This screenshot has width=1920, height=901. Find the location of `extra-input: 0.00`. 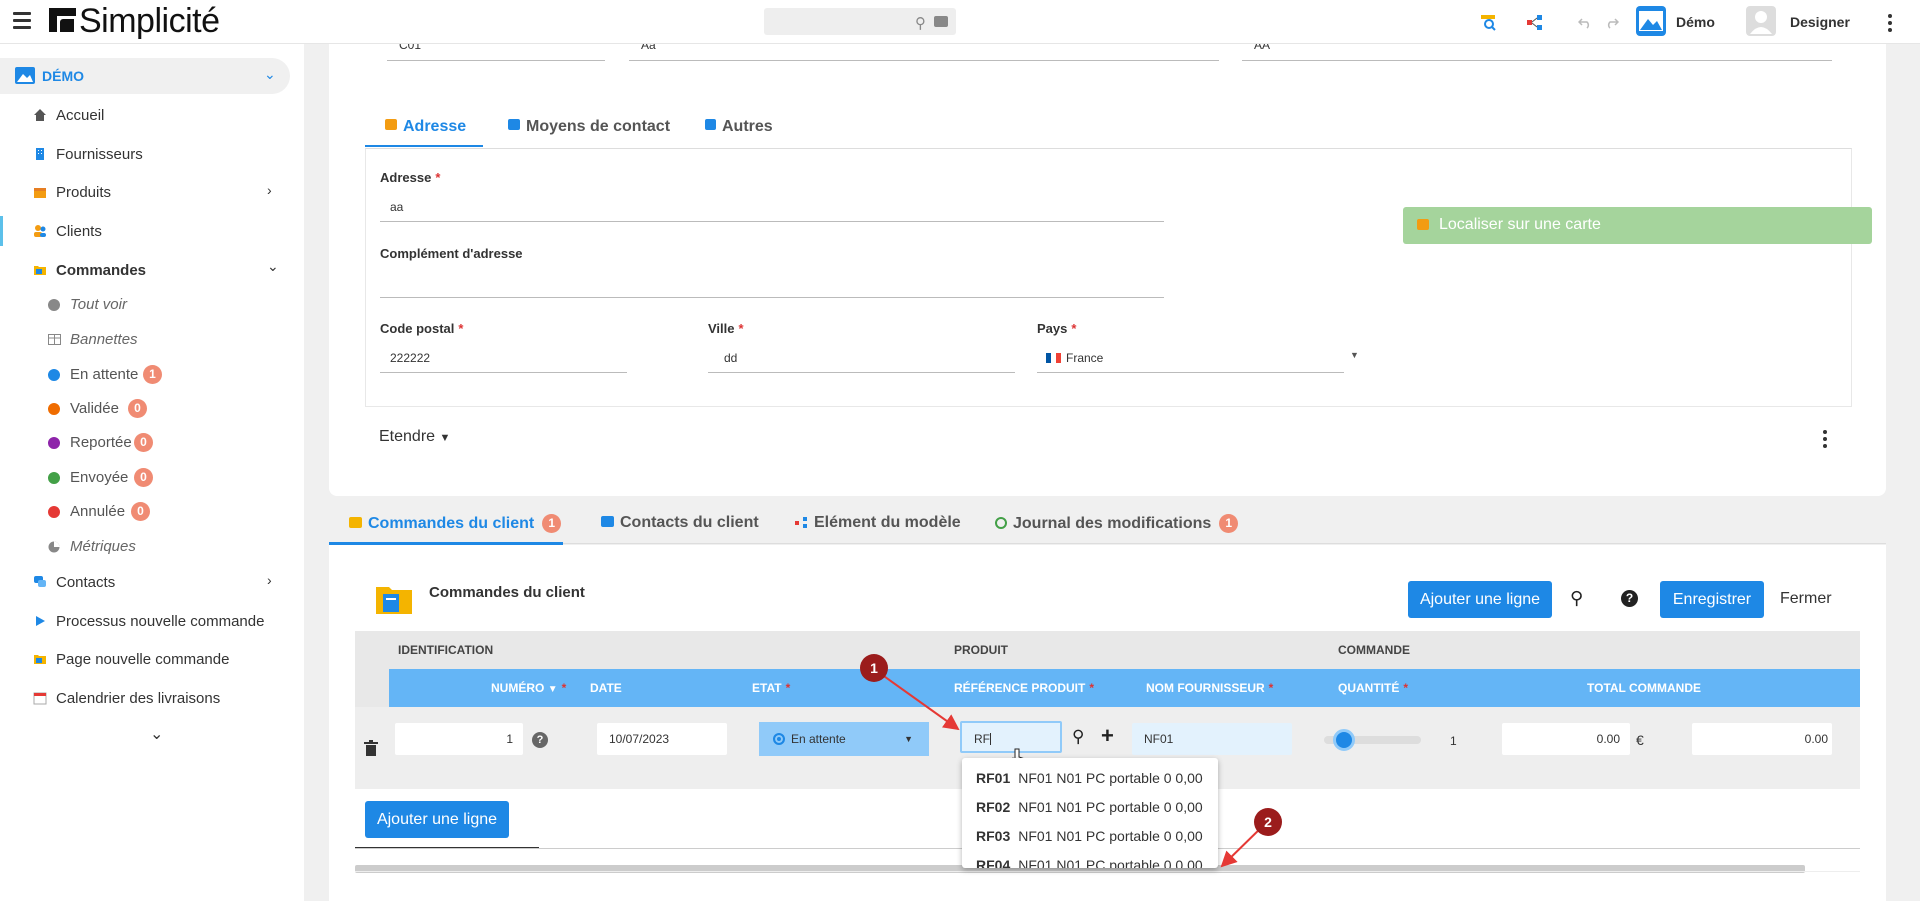

extra-input: 0.00 is located at coordinates (1762, 739).